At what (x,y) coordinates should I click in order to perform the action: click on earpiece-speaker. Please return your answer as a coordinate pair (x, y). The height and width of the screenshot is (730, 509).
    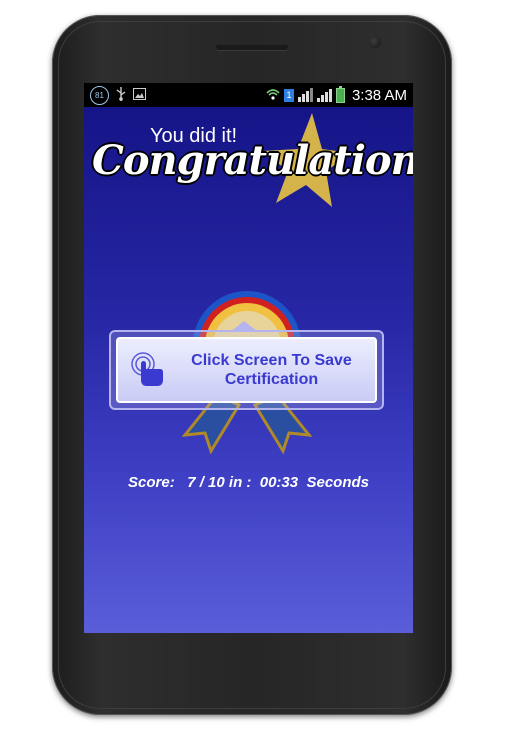
    Looking at the image, I should click on (252, 47).